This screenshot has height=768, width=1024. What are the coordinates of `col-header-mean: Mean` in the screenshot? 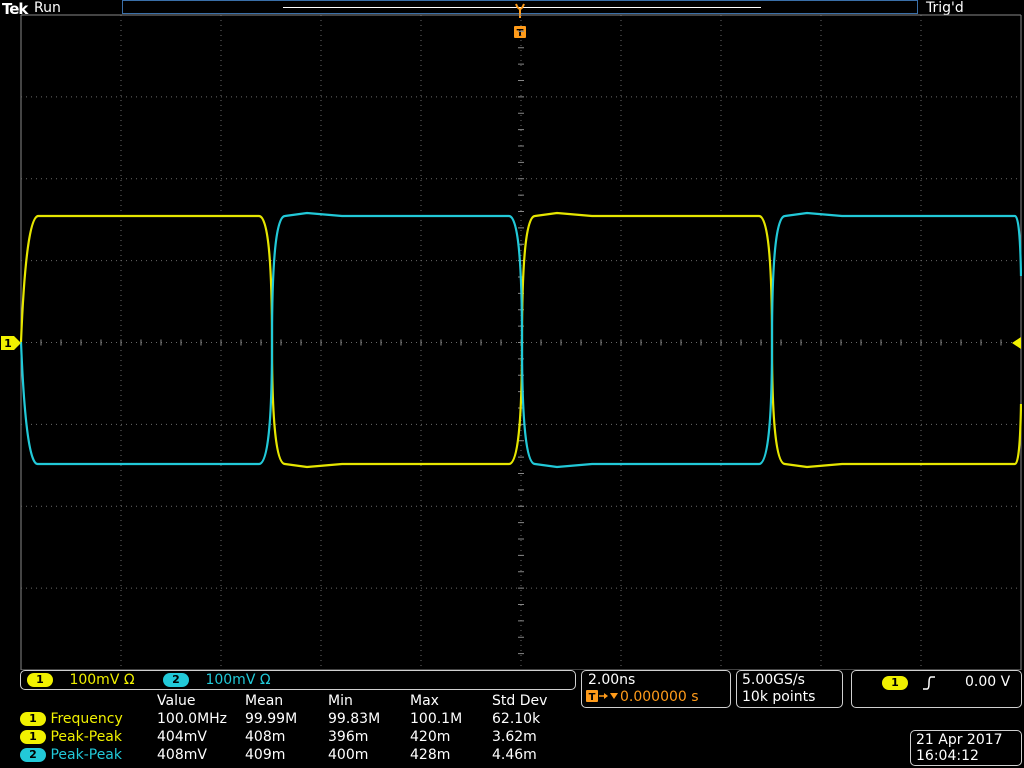 It's located at (264, 701).